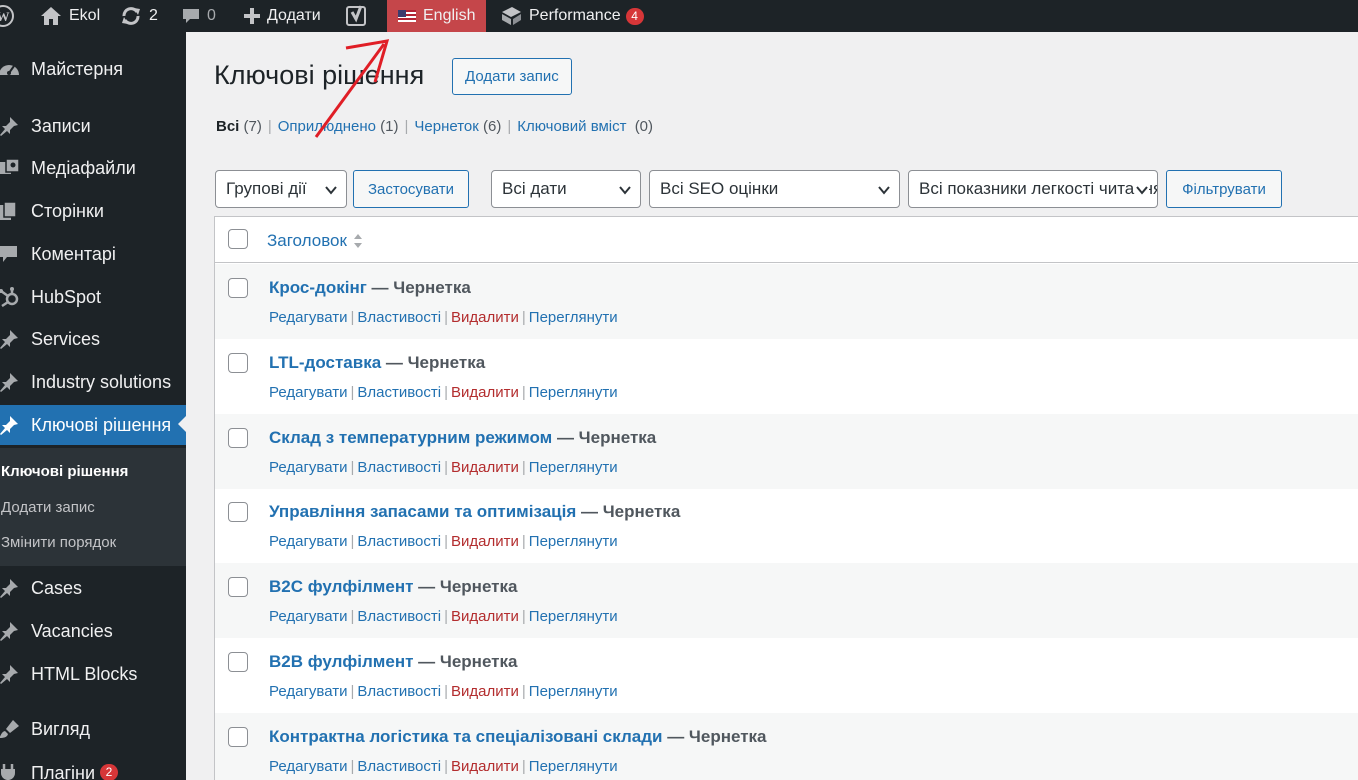 The height and width of the screenshot is (780, 1358). Describe the element at coordinates (93, 674) in the screenshot. I see `menu-item-html-blocks: HTML Blocks` at that location.